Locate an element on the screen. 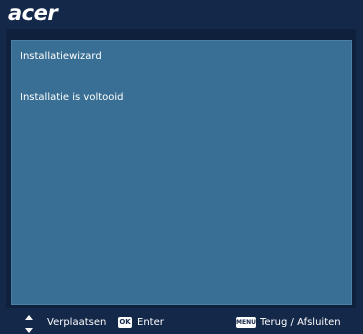 The width and height of the screenshot is (363, 334). back-exit-hint-label: Terug / Afsluiten is located at coordinates (300, 322).